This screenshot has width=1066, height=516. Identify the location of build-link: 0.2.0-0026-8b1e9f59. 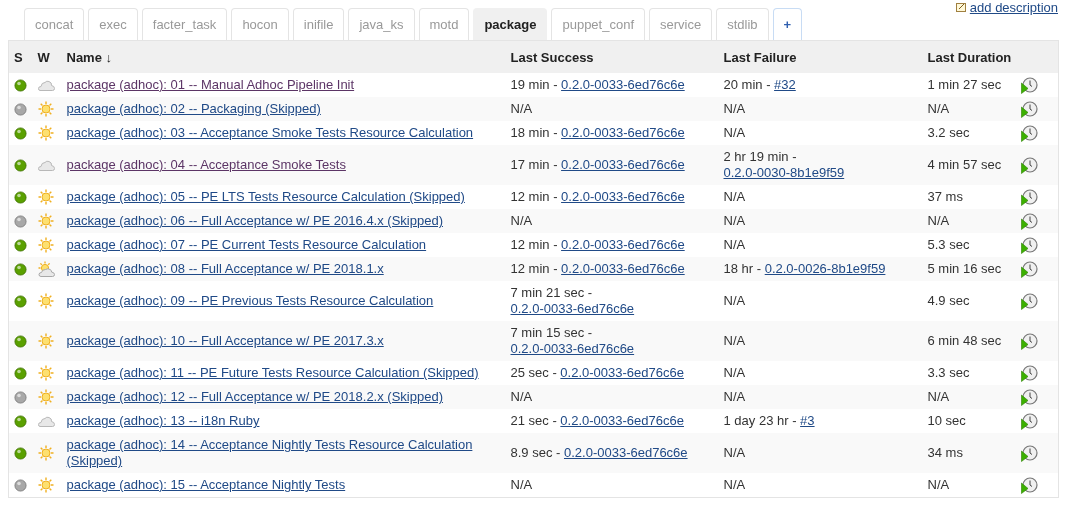
(825, 268).